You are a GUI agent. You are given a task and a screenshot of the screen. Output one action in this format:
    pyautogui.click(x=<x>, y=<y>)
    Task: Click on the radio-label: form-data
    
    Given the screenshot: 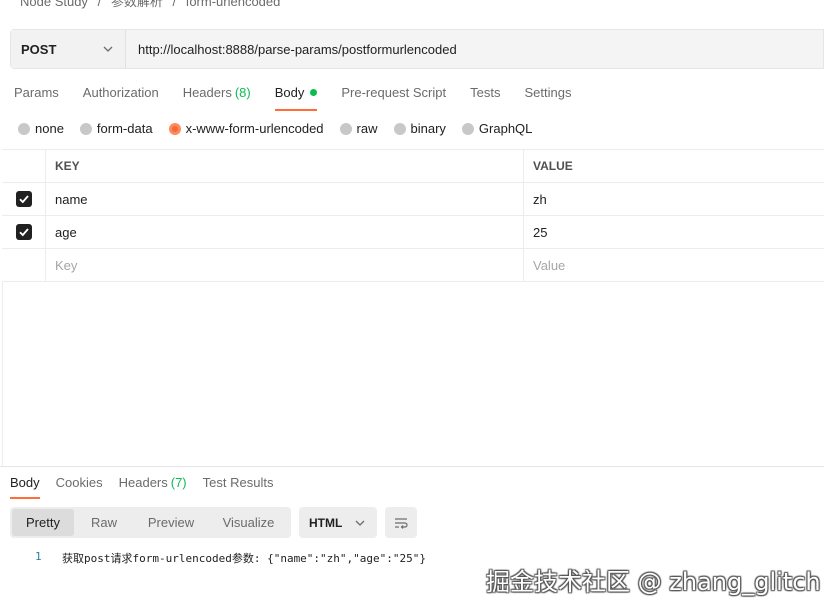 What is the action you would take?
    pyautogui.click(x=124, y=128)
    